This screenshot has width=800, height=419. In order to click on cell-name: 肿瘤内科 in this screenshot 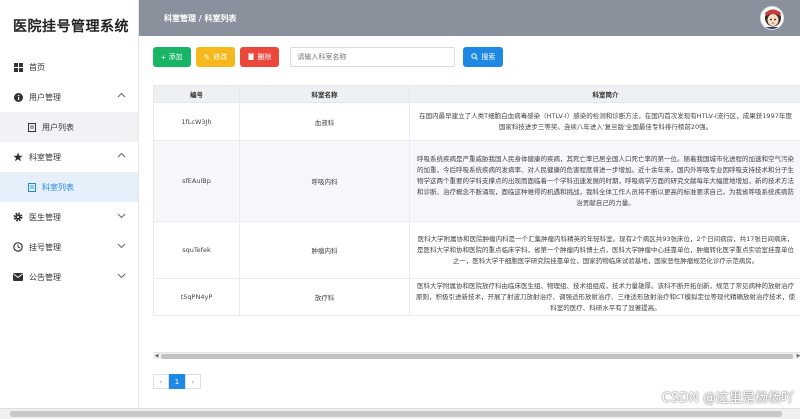, I will do `click(324, 250)`.